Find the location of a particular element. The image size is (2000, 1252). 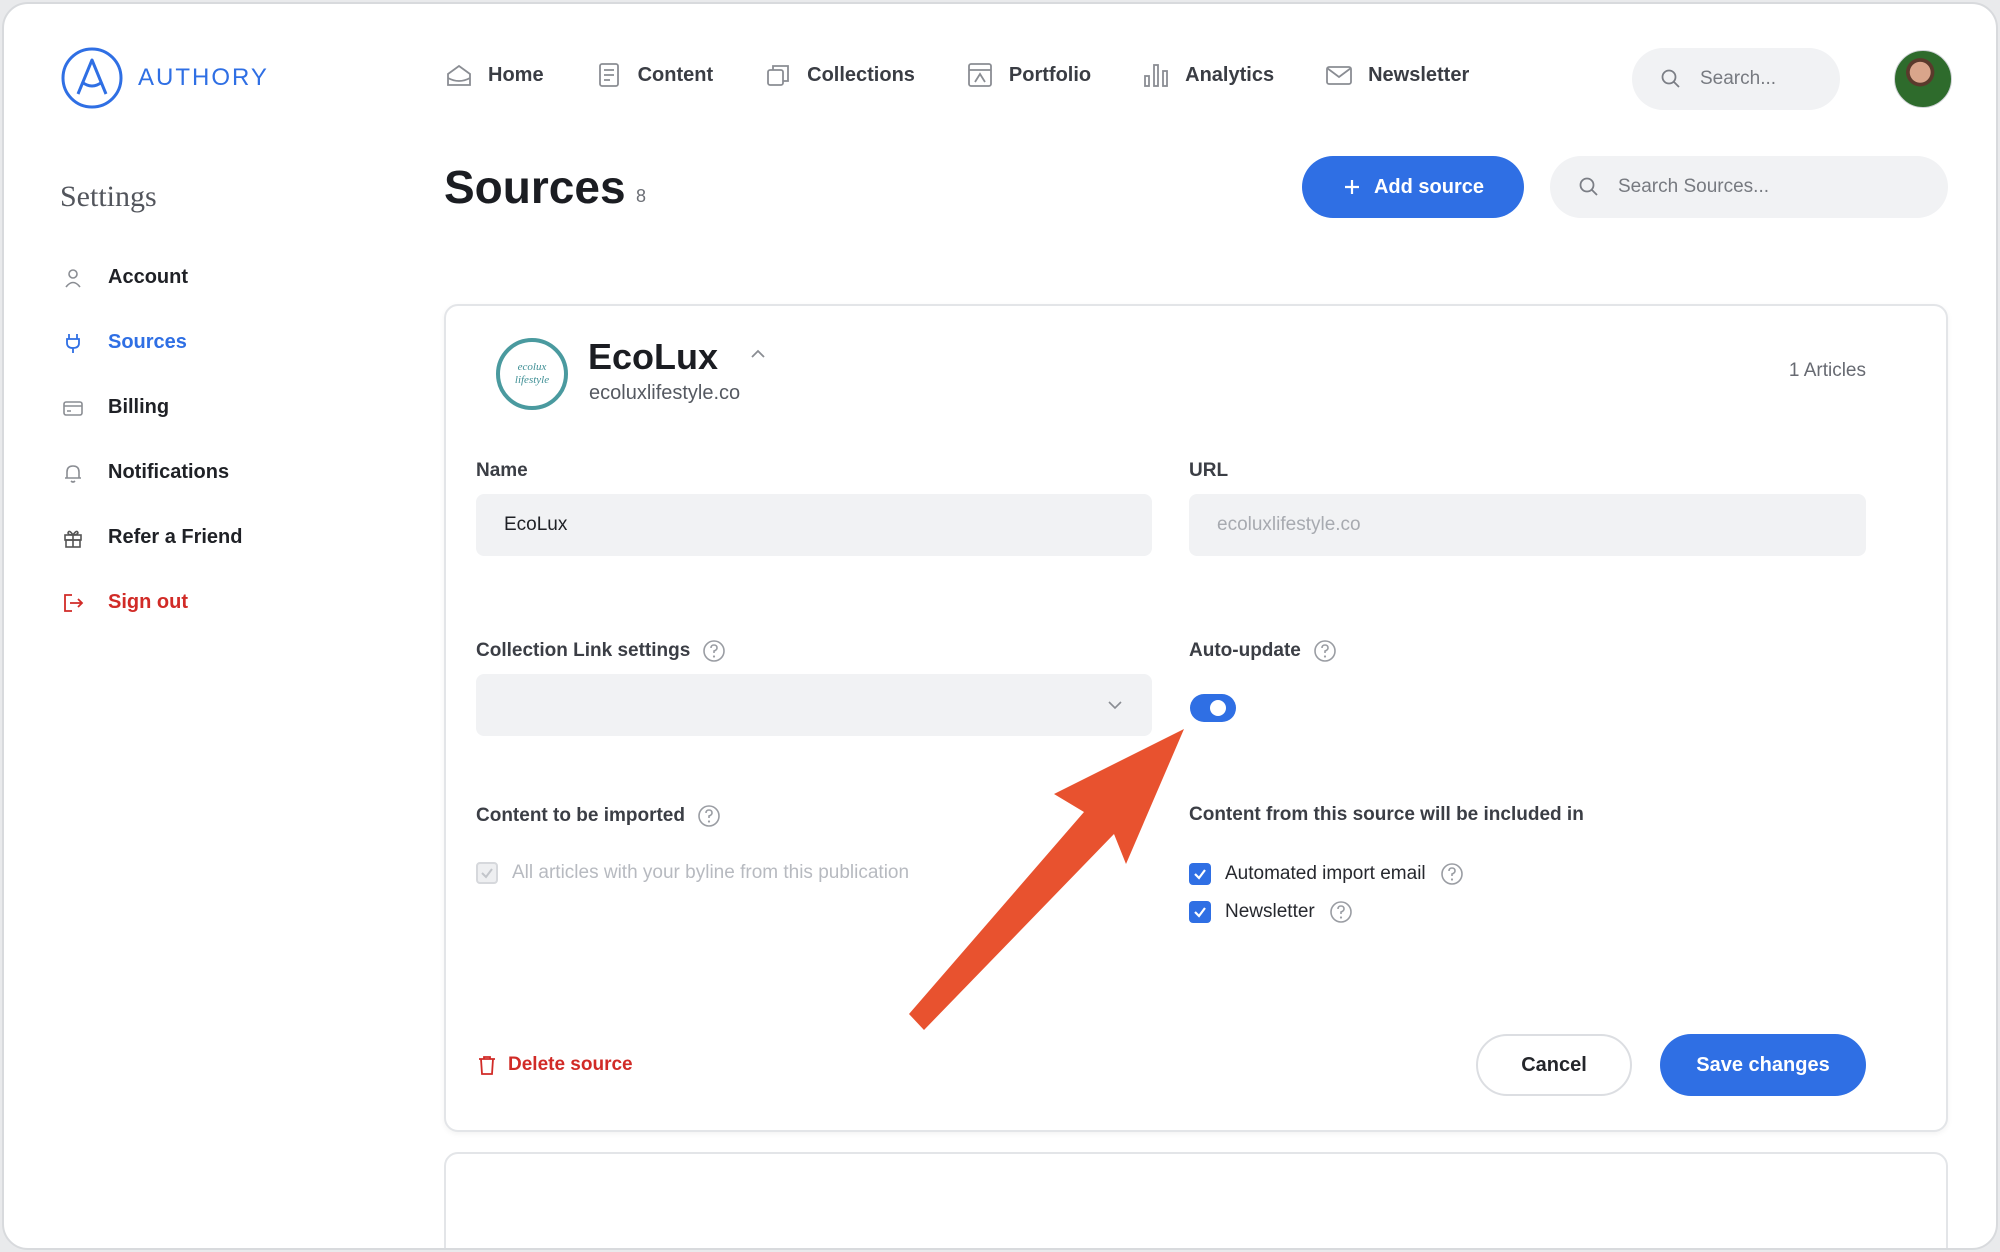

name-input is located at coordinates (814, 525).